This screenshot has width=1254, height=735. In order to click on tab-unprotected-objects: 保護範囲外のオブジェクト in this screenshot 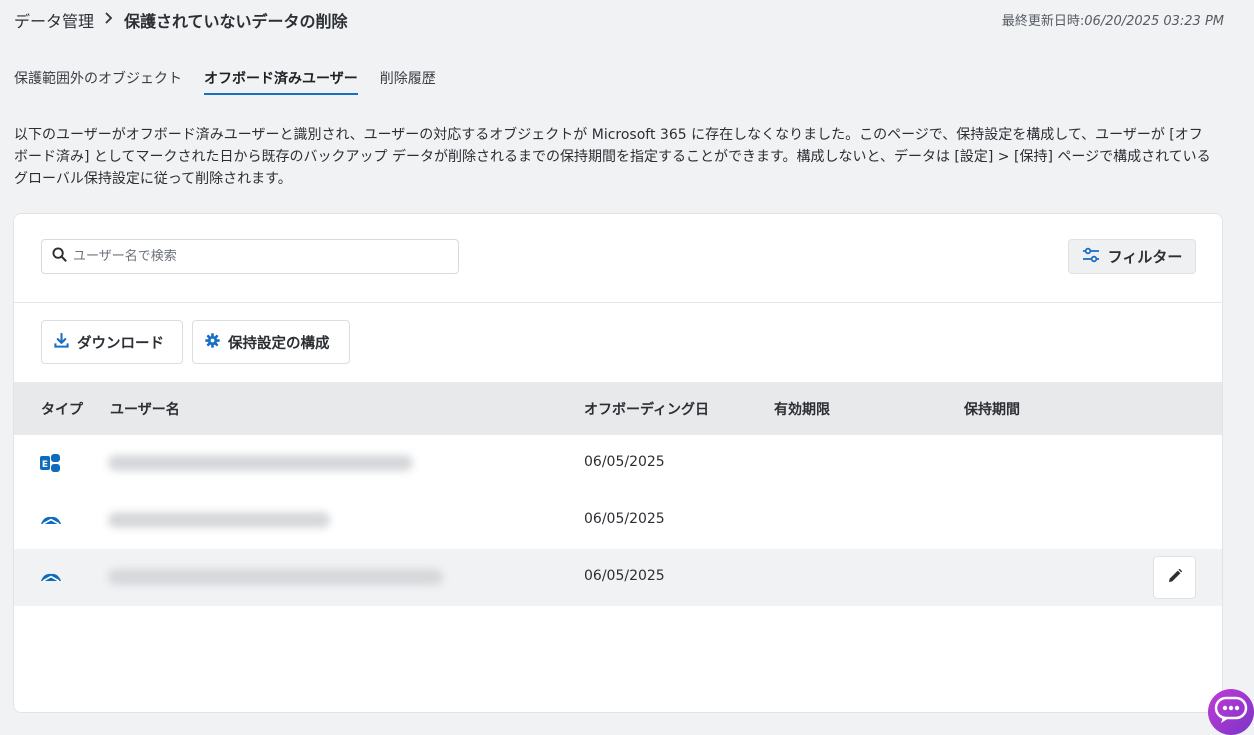, I will do `click(98, 80)`.